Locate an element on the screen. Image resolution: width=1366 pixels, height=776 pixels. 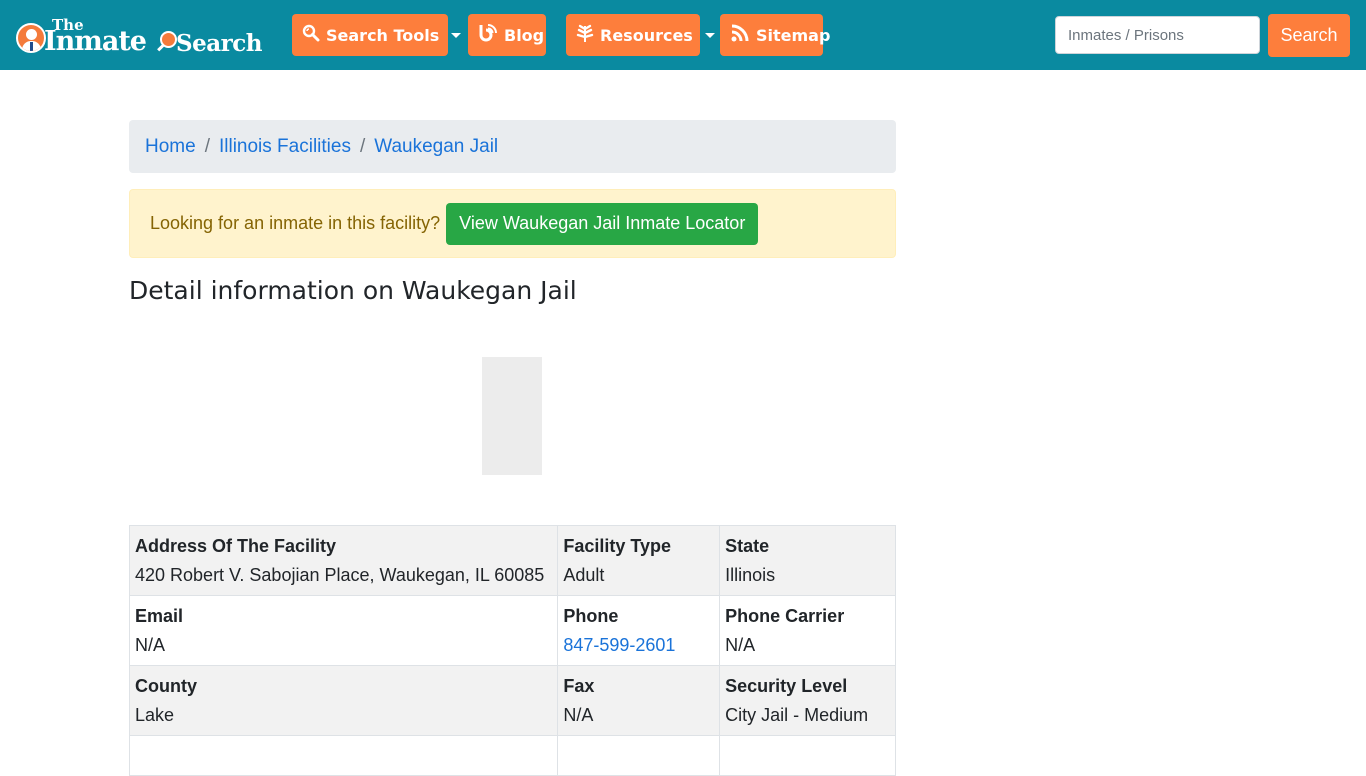
view-inmate-locator-button: View Waukegan Jail Inmate Locator is located at coordinates (602, 223).